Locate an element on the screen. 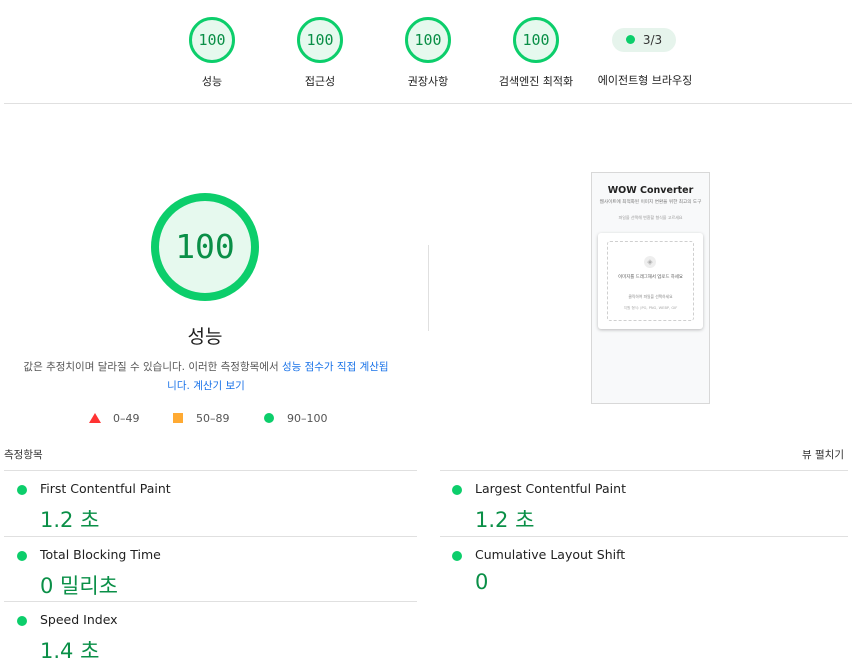 The width and height of the screenshot is (853, 670). metric-value: 0 밀리초 is located at coordinates (79, 586).